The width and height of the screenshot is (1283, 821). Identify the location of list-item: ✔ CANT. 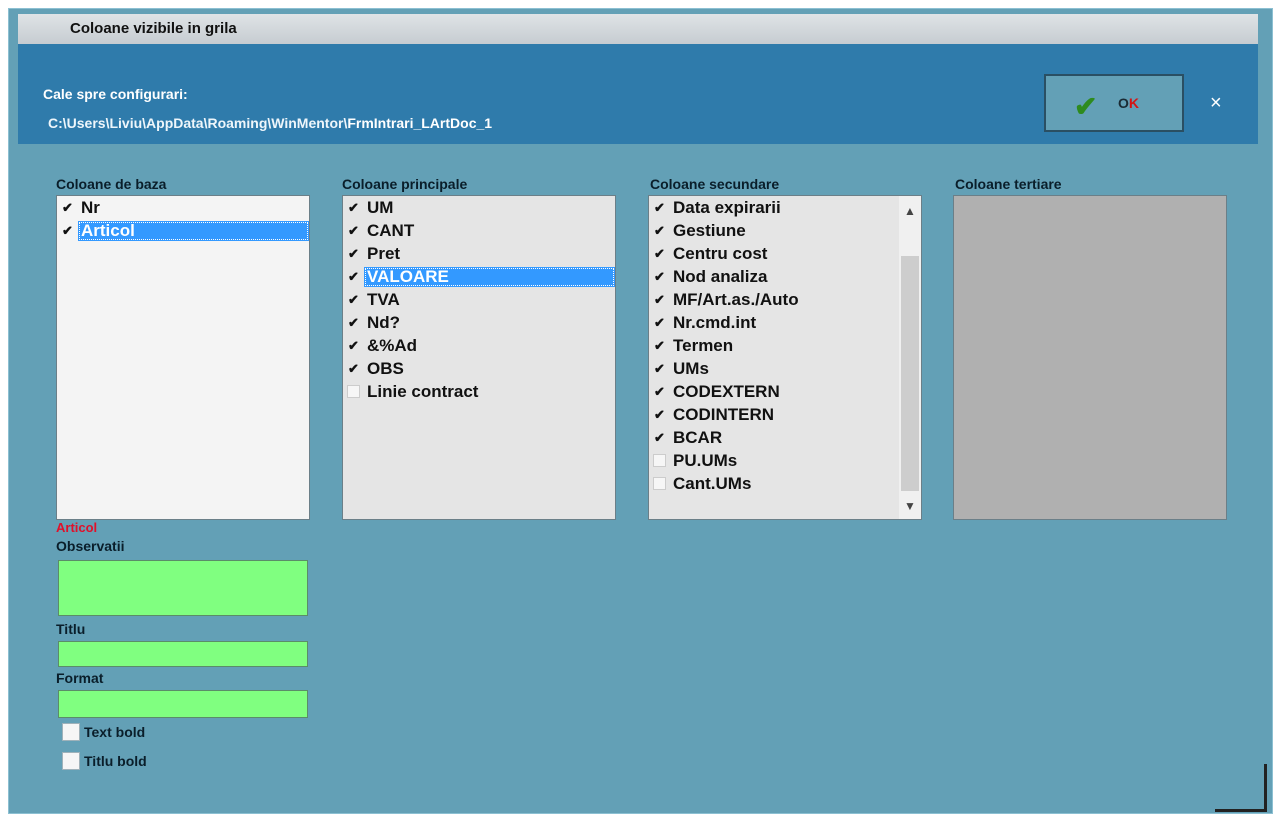
(479, 230).